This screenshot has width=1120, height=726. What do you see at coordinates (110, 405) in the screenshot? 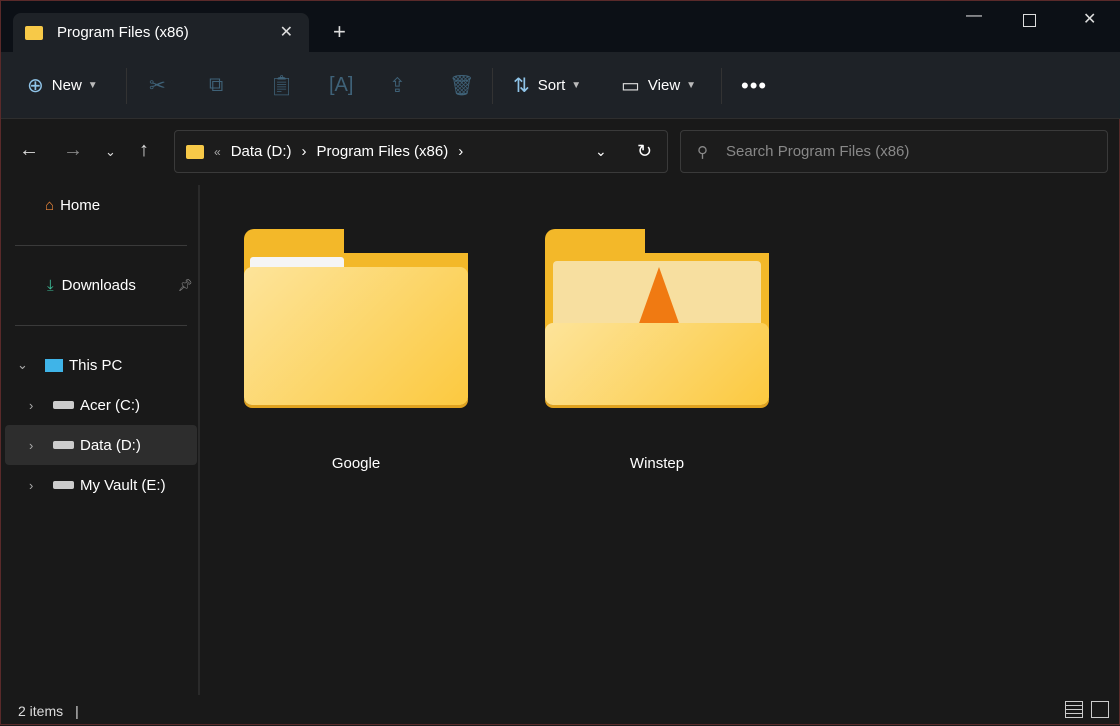
I see `drive-label: Acer (C:)` at bounding box center [110, 405].